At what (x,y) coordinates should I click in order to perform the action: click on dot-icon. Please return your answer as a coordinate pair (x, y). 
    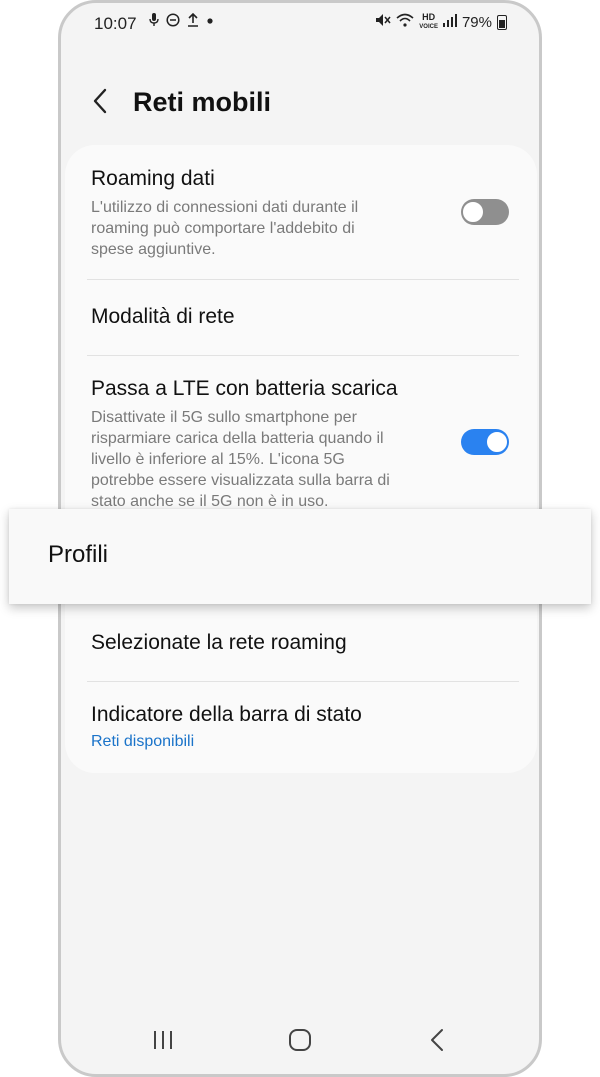
    Looking at the image, I should click on (210, 21).